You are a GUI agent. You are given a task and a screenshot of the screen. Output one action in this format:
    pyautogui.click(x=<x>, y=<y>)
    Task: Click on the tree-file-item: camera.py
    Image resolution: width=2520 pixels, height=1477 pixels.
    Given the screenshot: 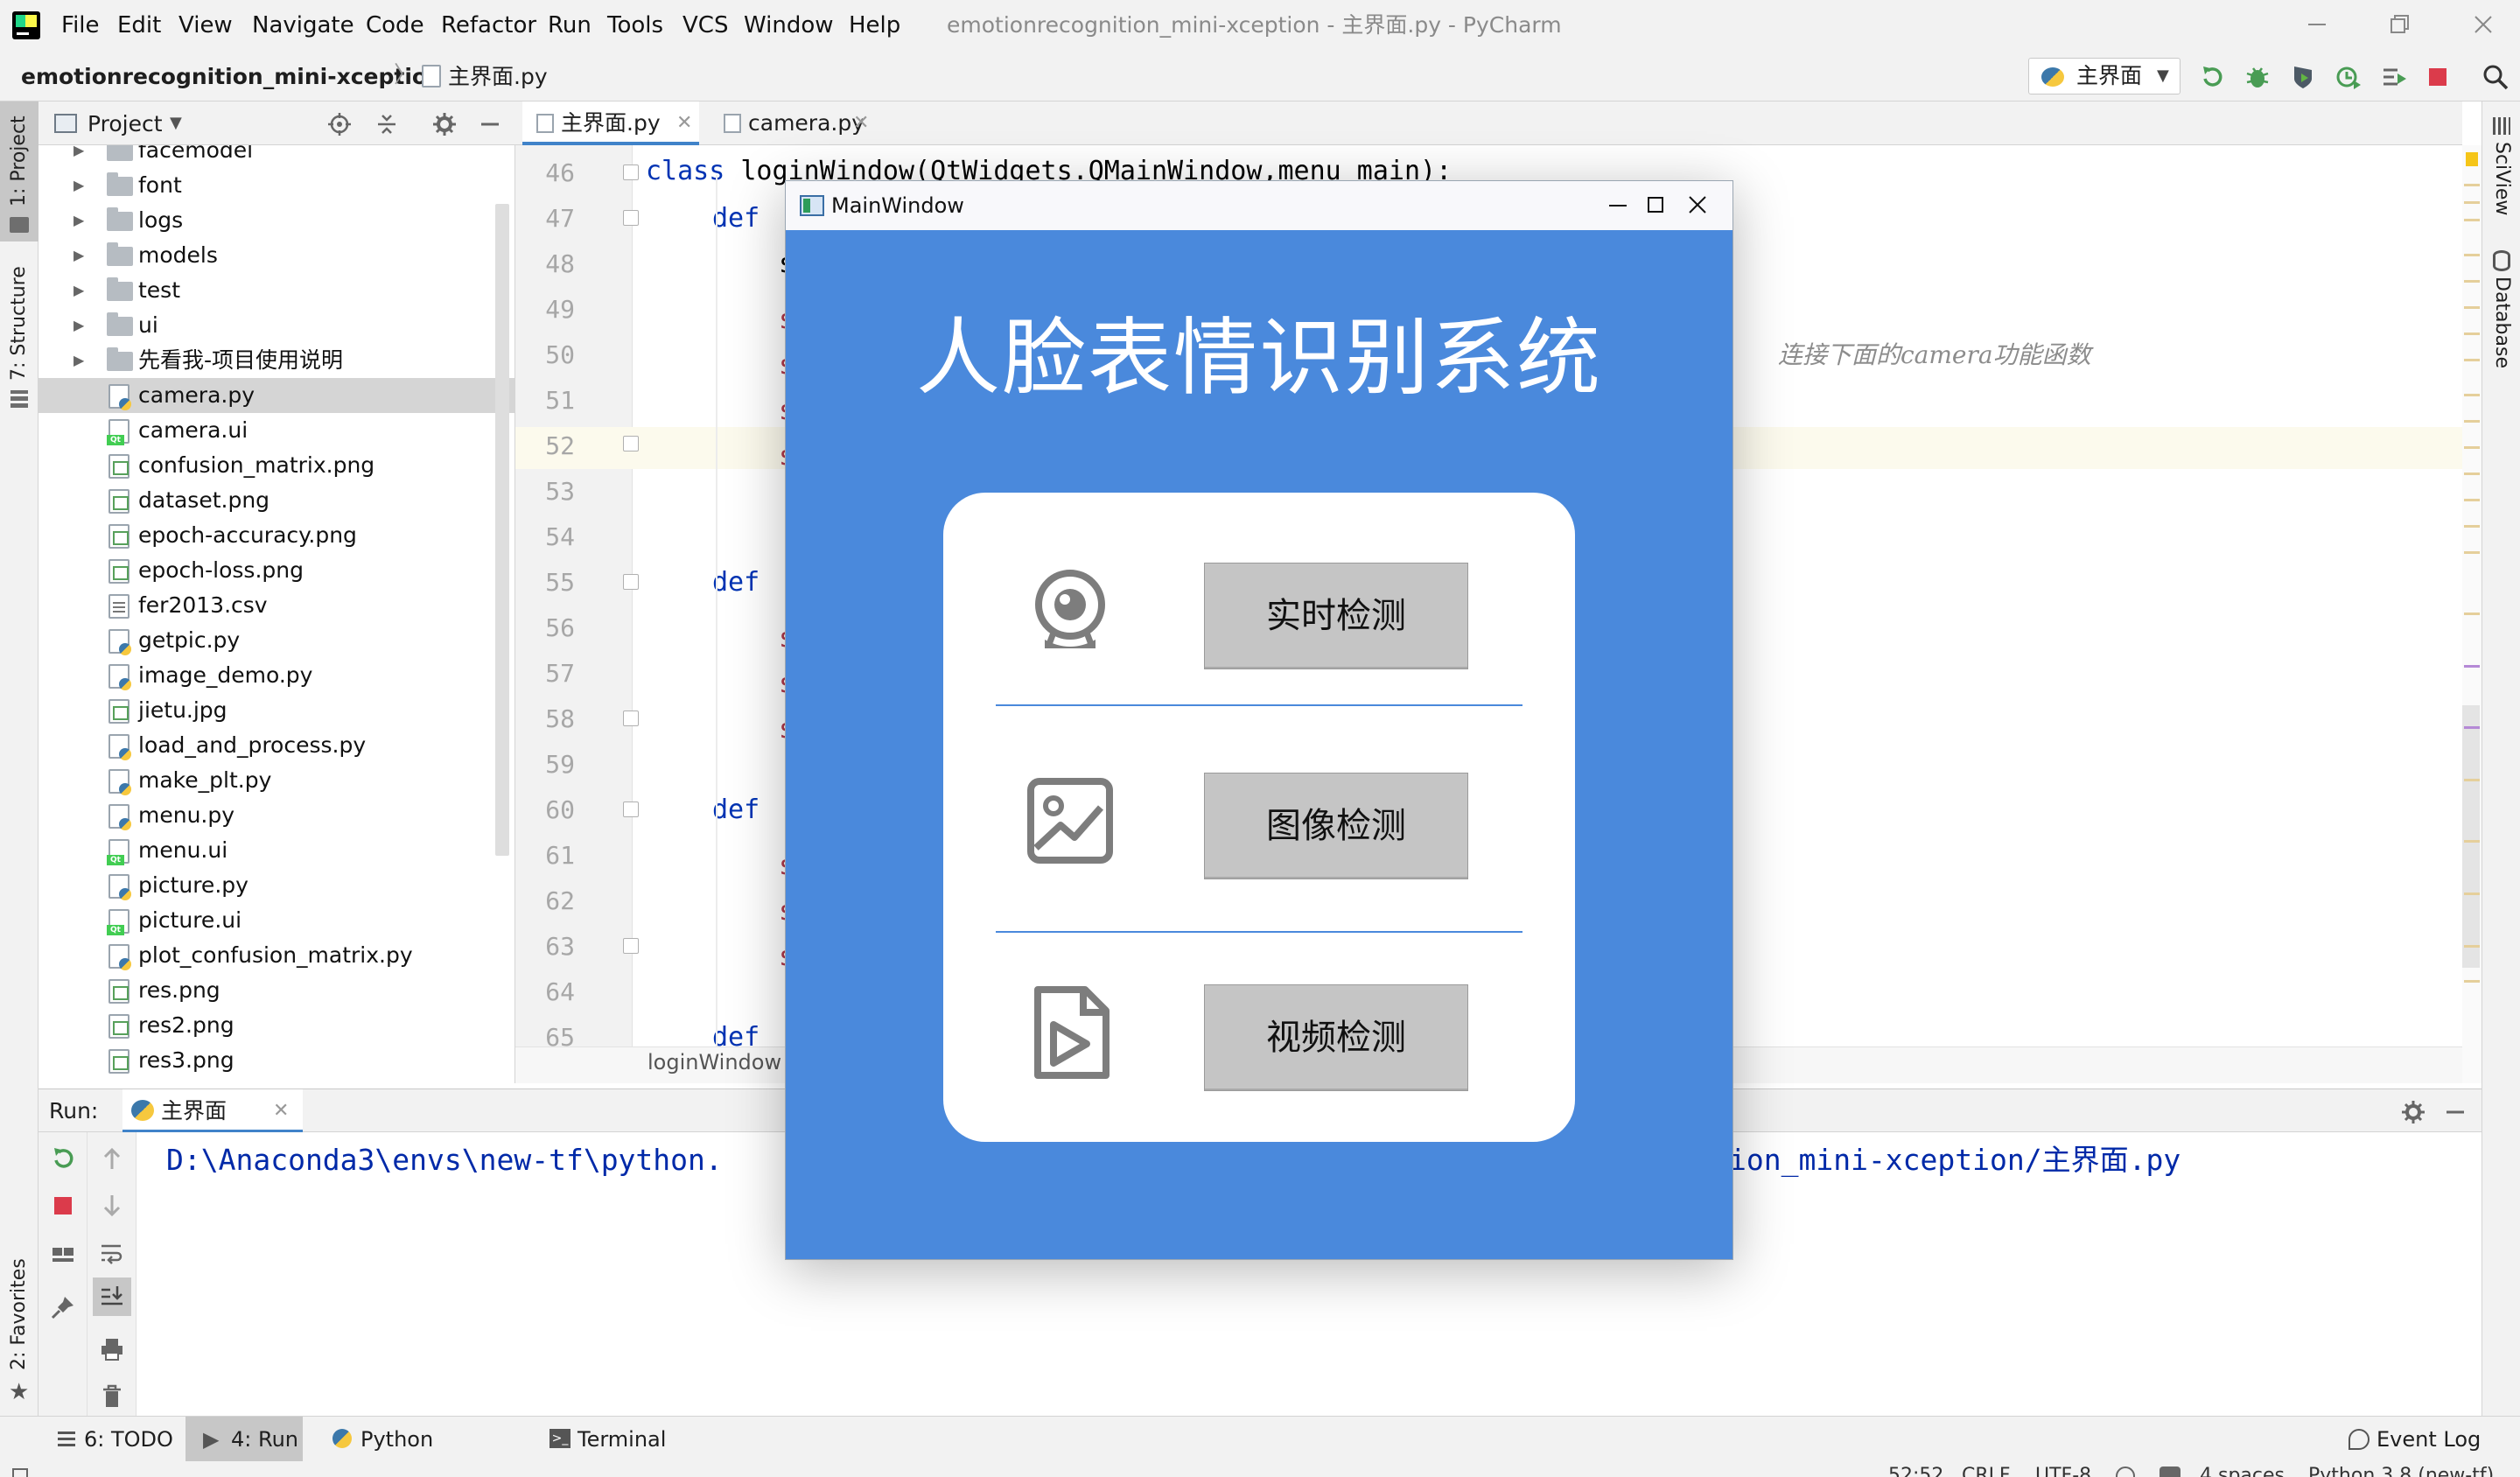 What is the action you would take?
    pyautogui.click(x=276, y=395)
    